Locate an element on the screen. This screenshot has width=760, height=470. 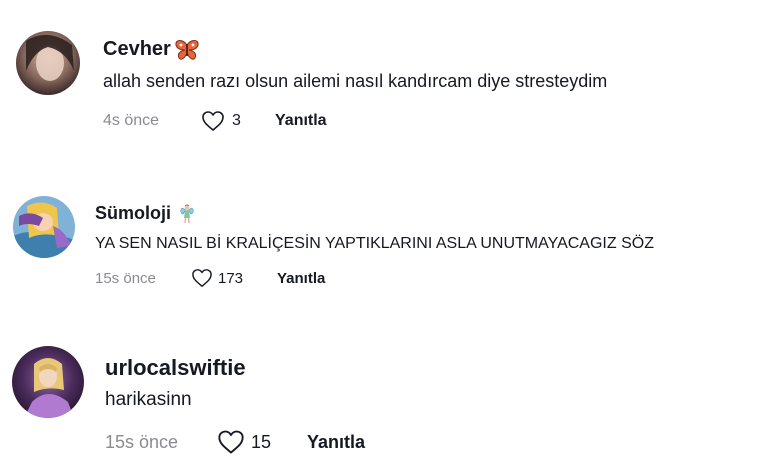
like-button: 173 is located at coordinates (234, 278).